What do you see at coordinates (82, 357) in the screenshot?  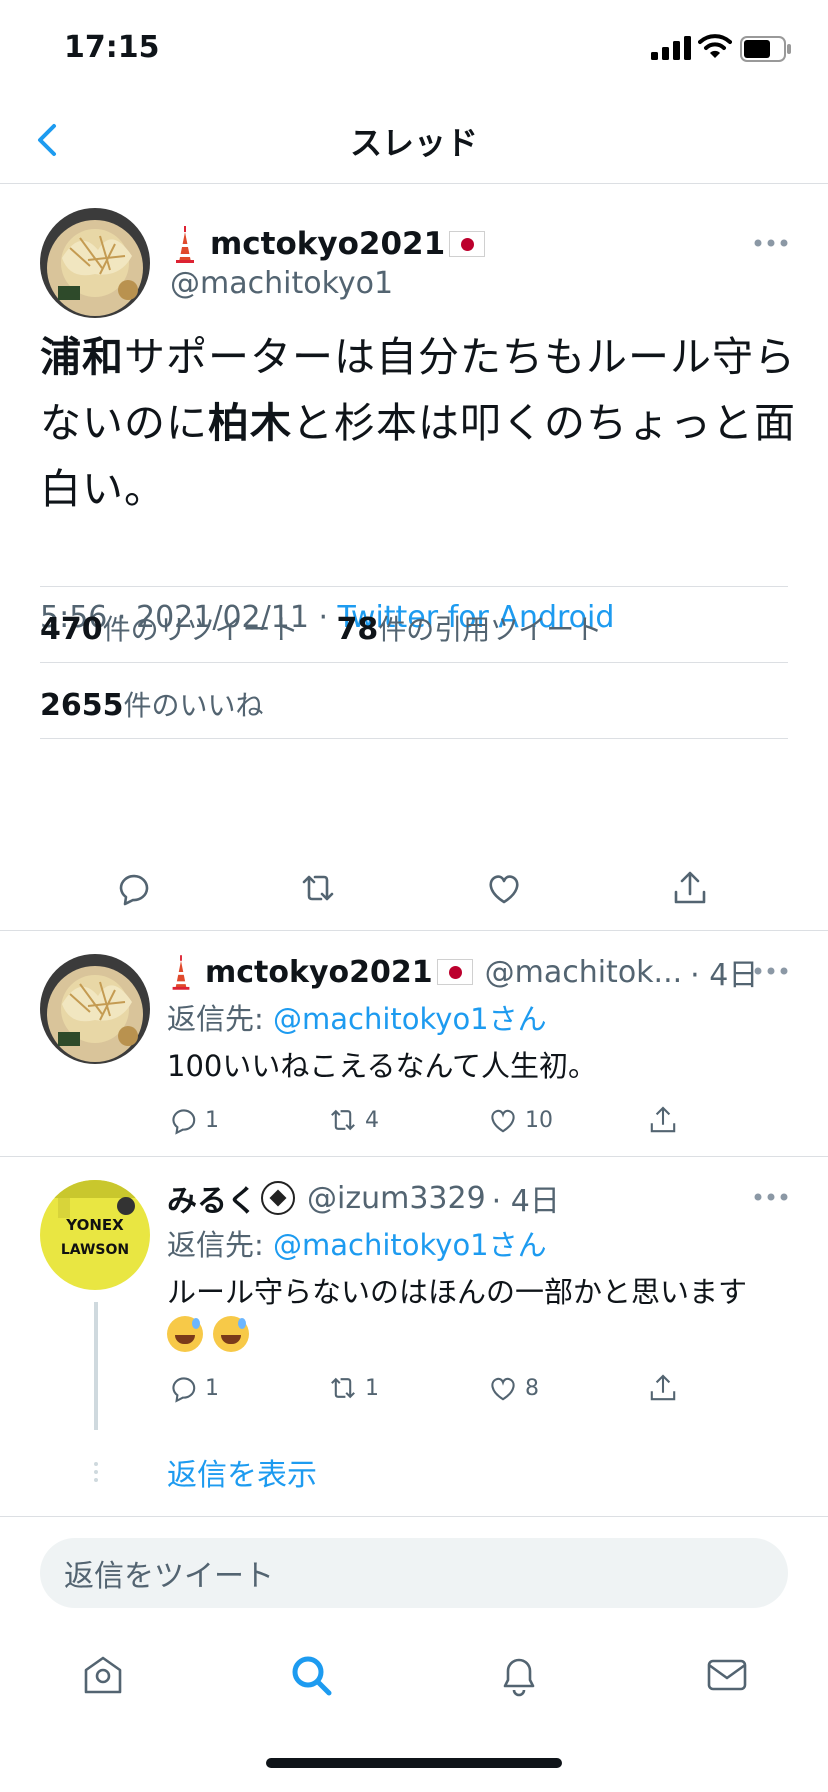 I see `tweet-text-bold: 浦和` at bounding box center [82, 357].